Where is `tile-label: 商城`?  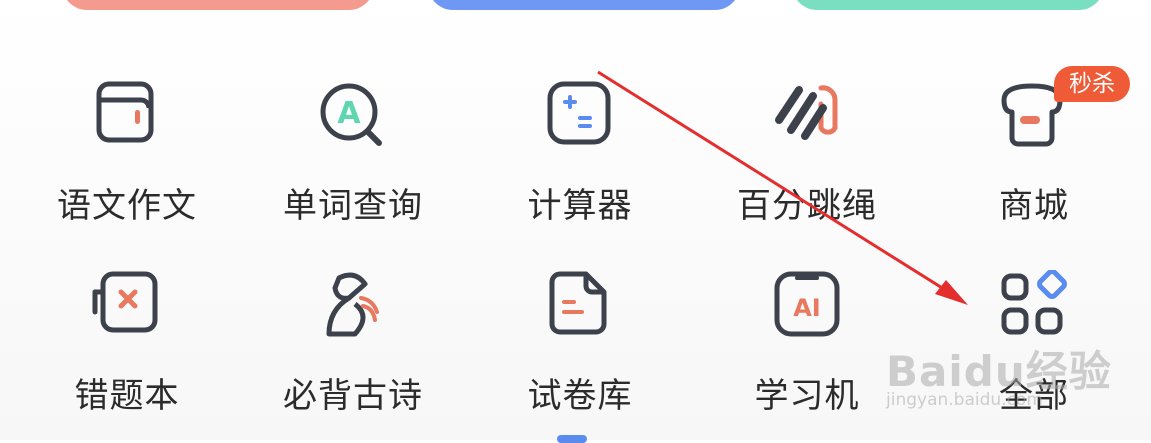 tile-label: 商城 is located at coordinates (1034, 206).